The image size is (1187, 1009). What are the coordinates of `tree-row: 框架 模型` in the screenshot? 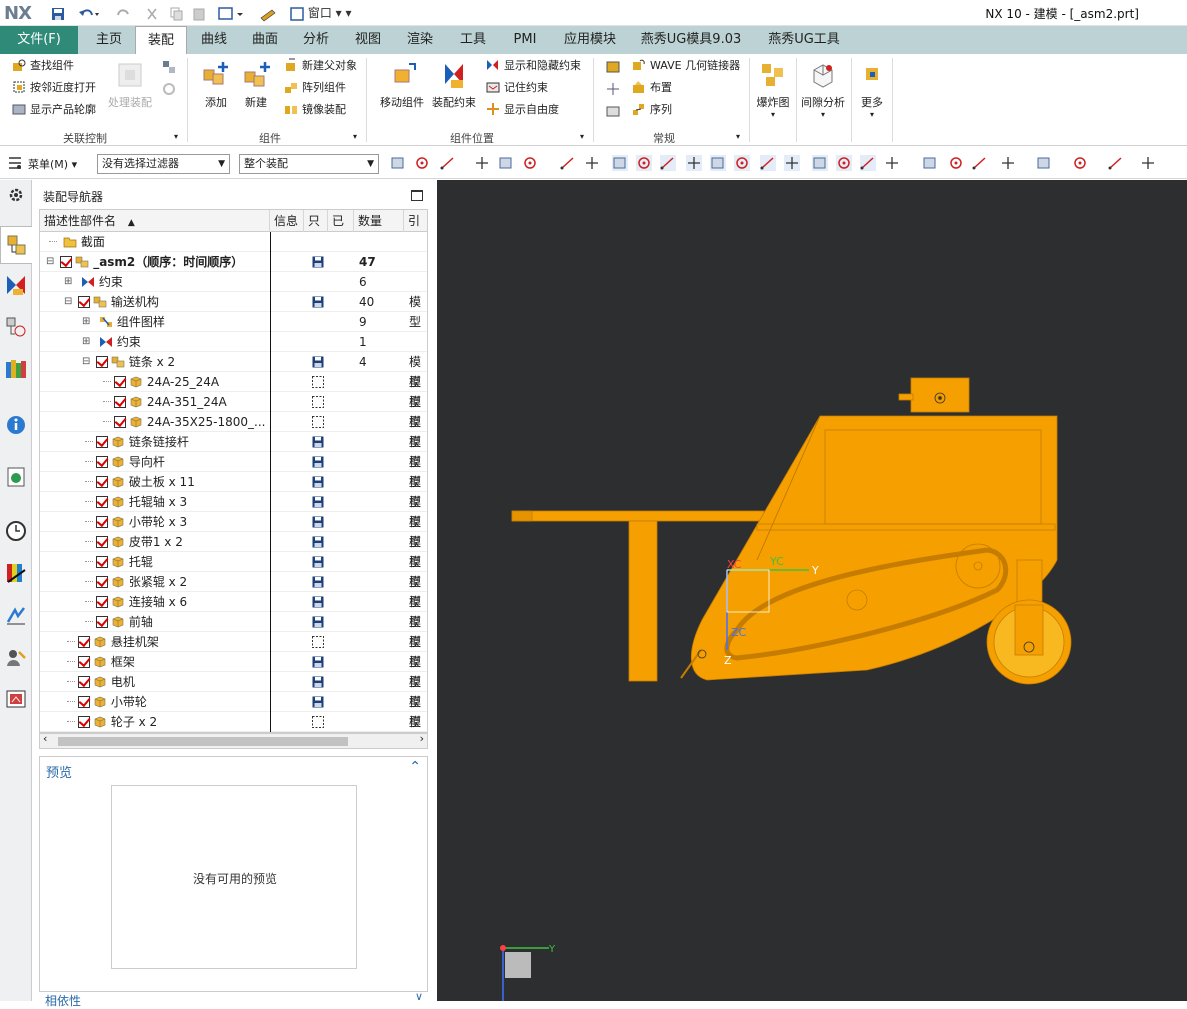 It's located at (233, 670).